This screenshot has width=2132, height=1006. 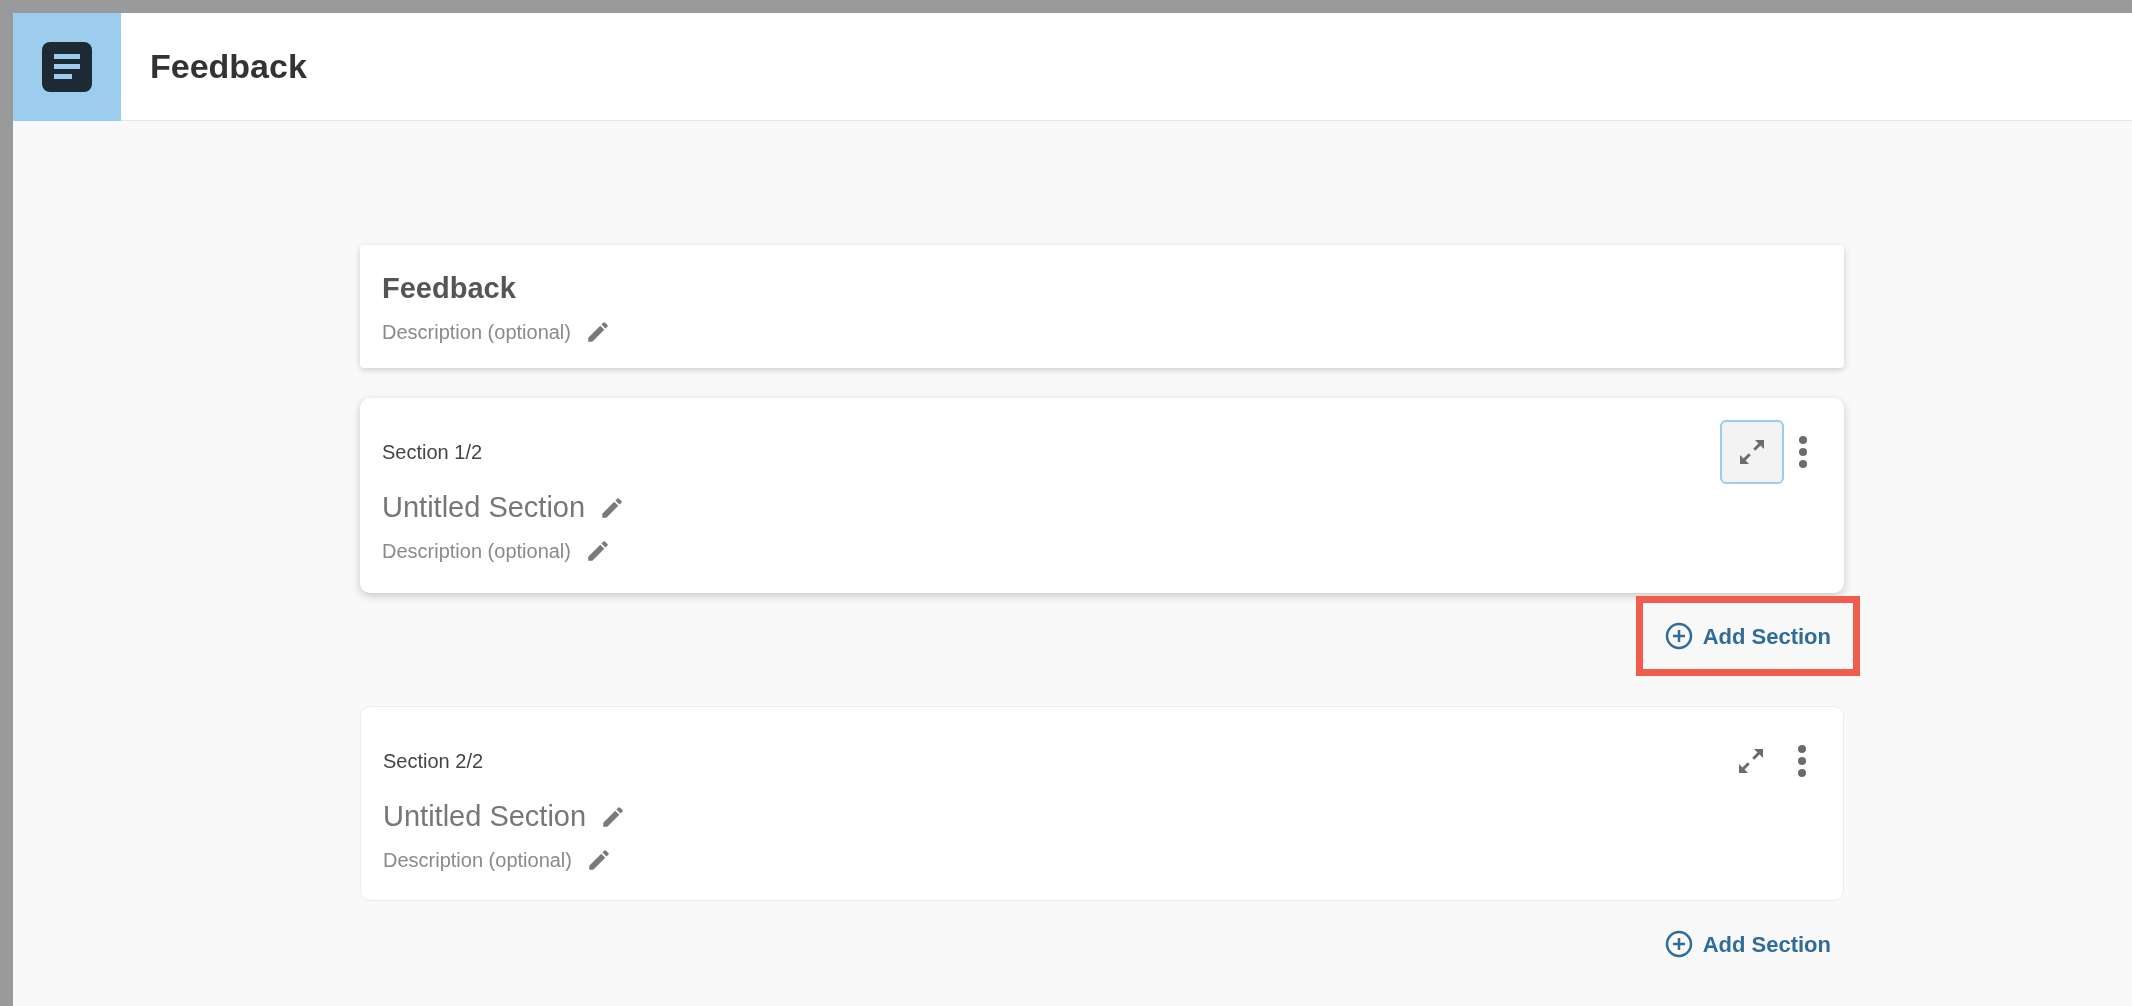 I want to click on expand-button, so click(x=1752, y=452).